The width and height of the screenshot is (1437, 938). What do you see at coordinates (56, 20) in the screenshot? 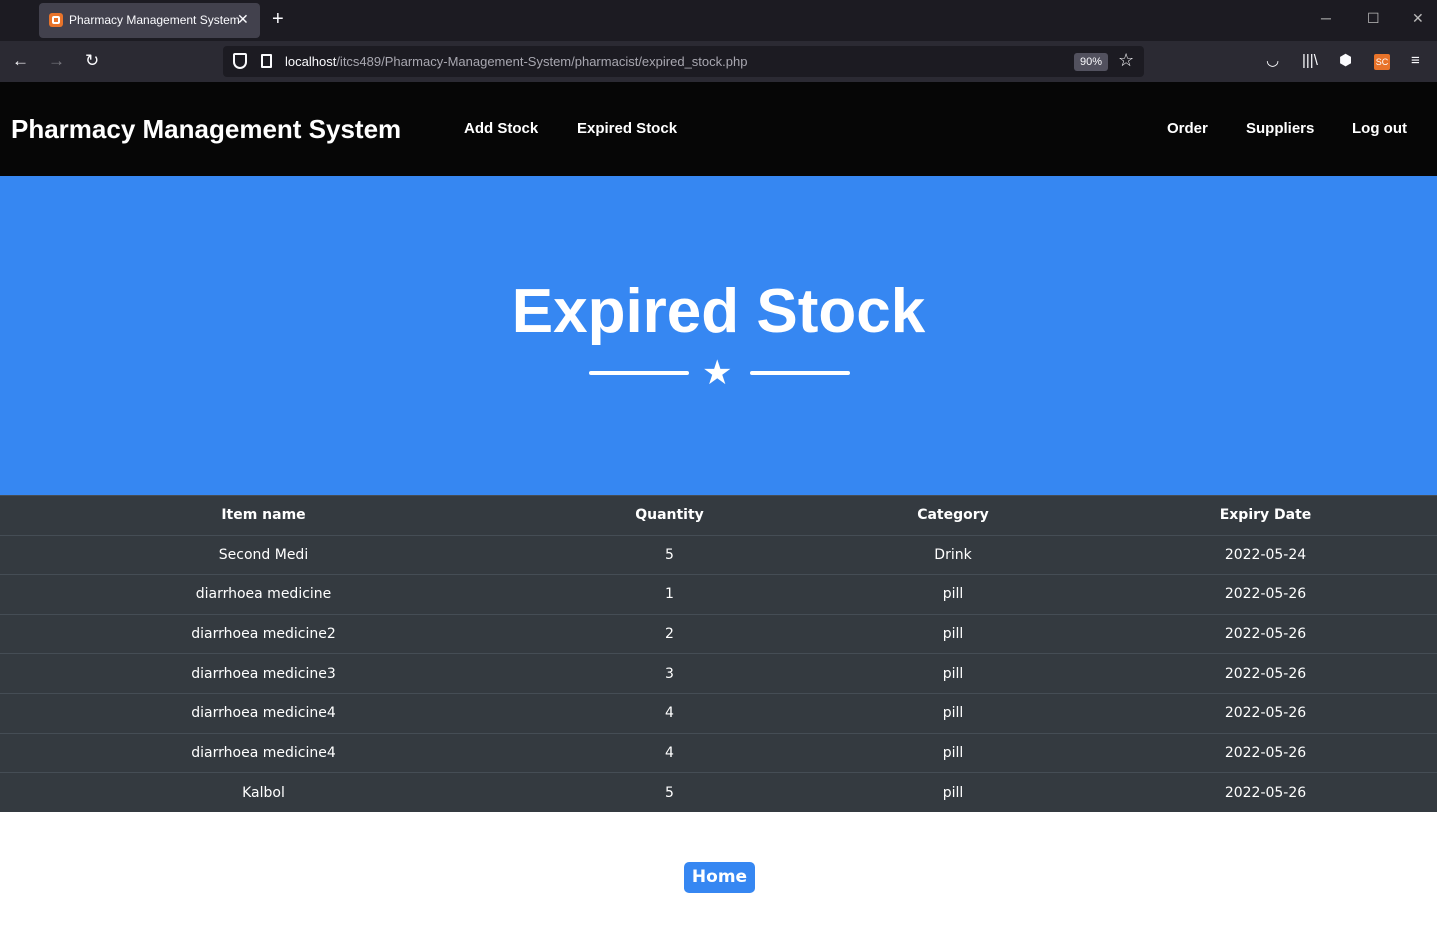
I see `xampp-favicon-icon` at bounding box center [56, 20].